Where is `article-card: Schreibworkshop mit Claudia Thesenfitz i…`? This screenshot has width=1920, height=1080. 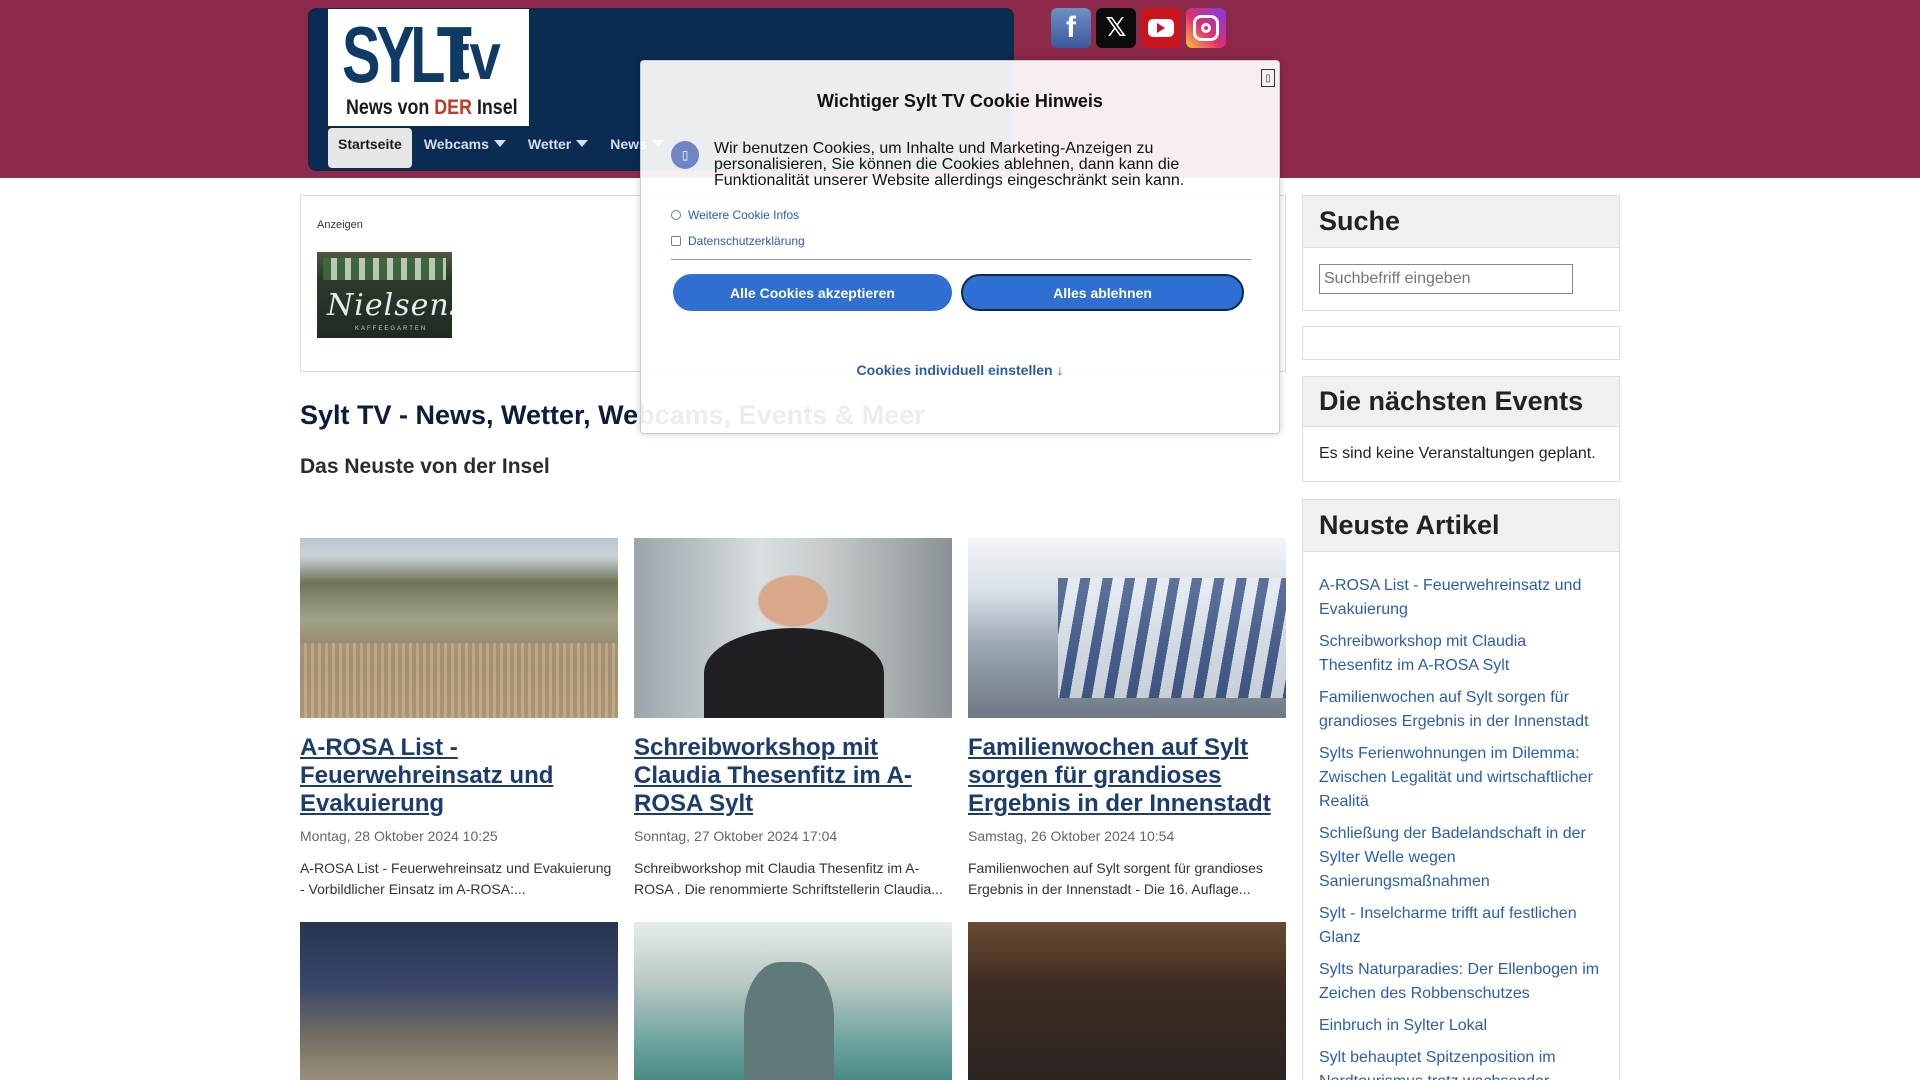 article-card: Schreibworkshop mit Claudia Thesenfitz i… is located at coordinates (793, 719).